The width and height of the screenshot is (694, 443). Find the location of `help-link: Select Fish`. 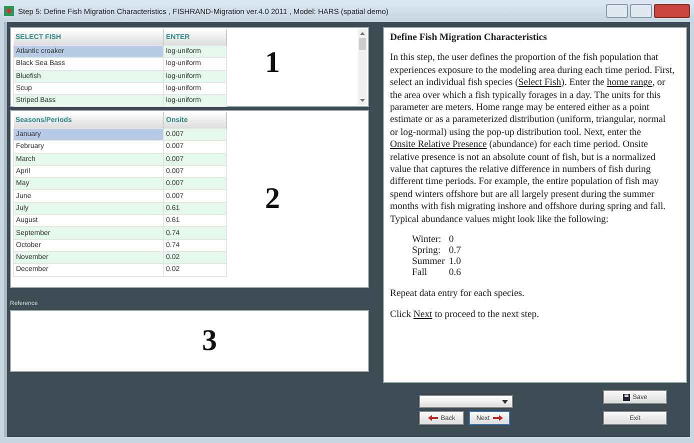

help-link: Select Fish is located at coordinates (540, 82).